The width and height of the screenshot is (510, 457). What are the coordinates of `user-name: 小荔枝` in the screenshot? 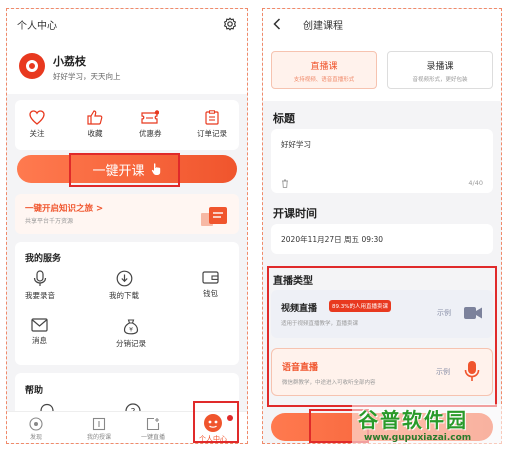 It's located at (69, 61).